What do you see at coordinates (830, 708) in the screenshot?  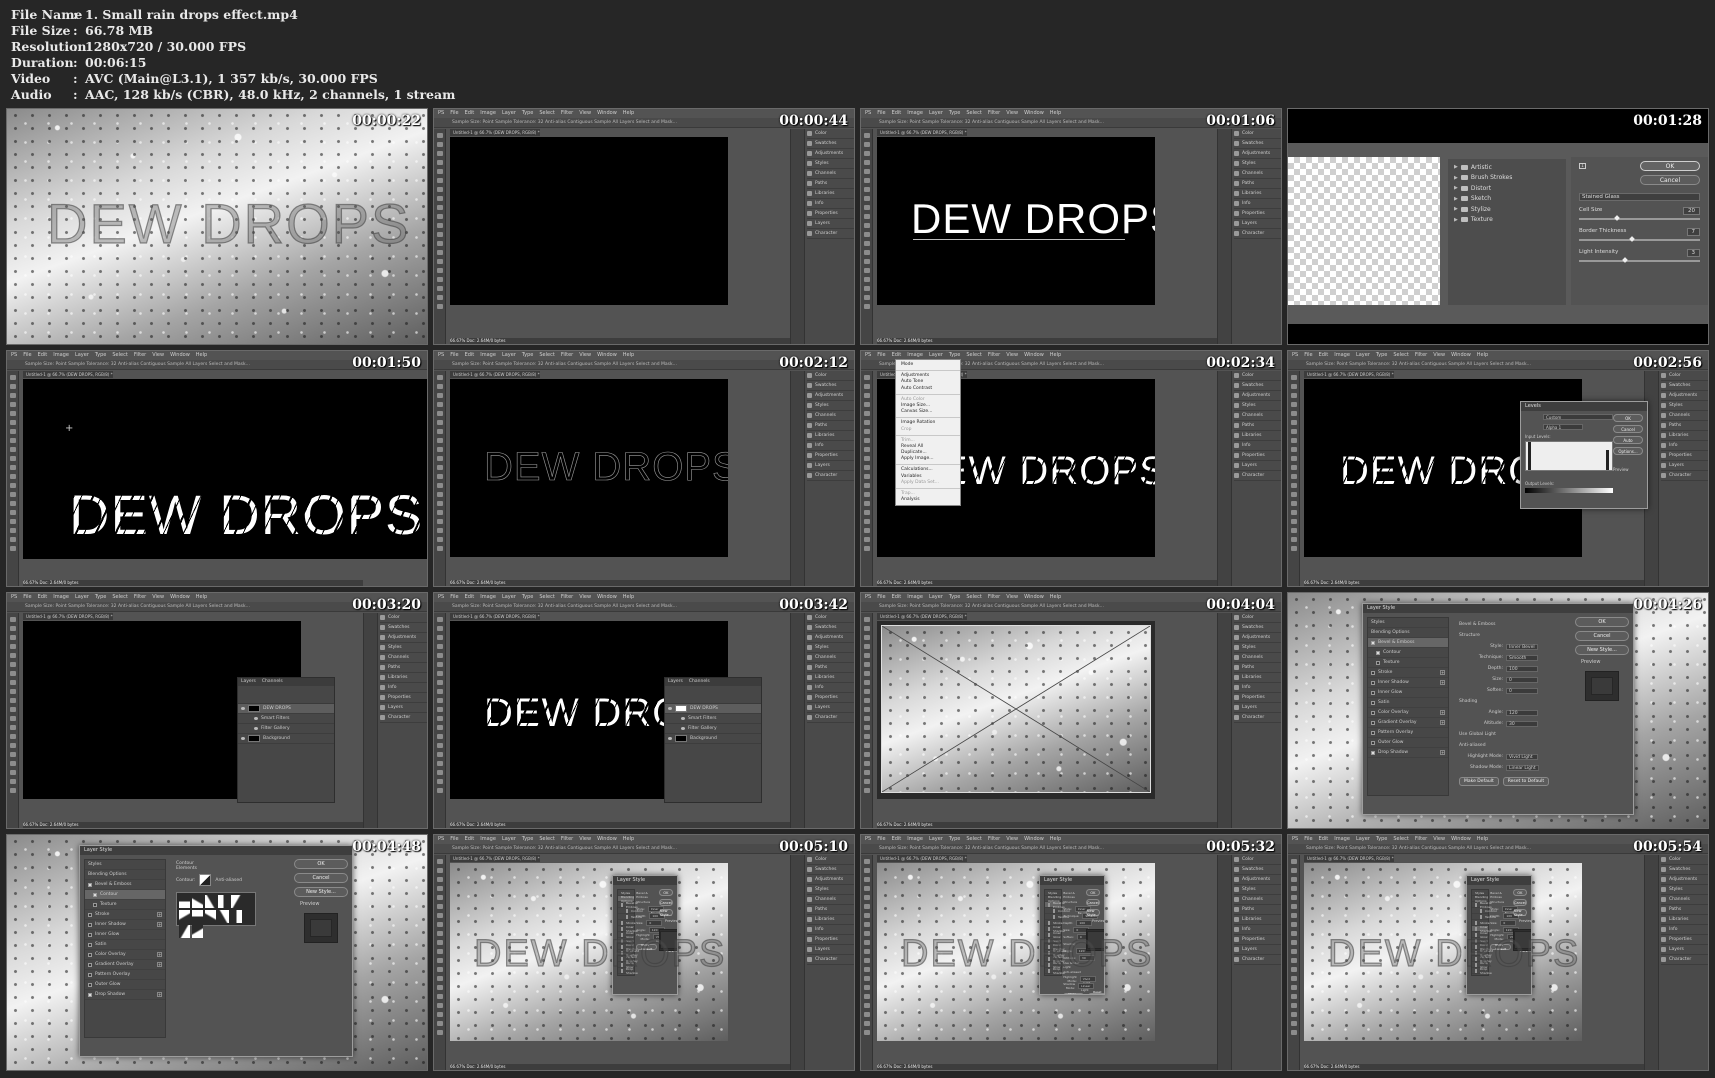 I see `panel-row: Layers` at bounding box center [830, 708].